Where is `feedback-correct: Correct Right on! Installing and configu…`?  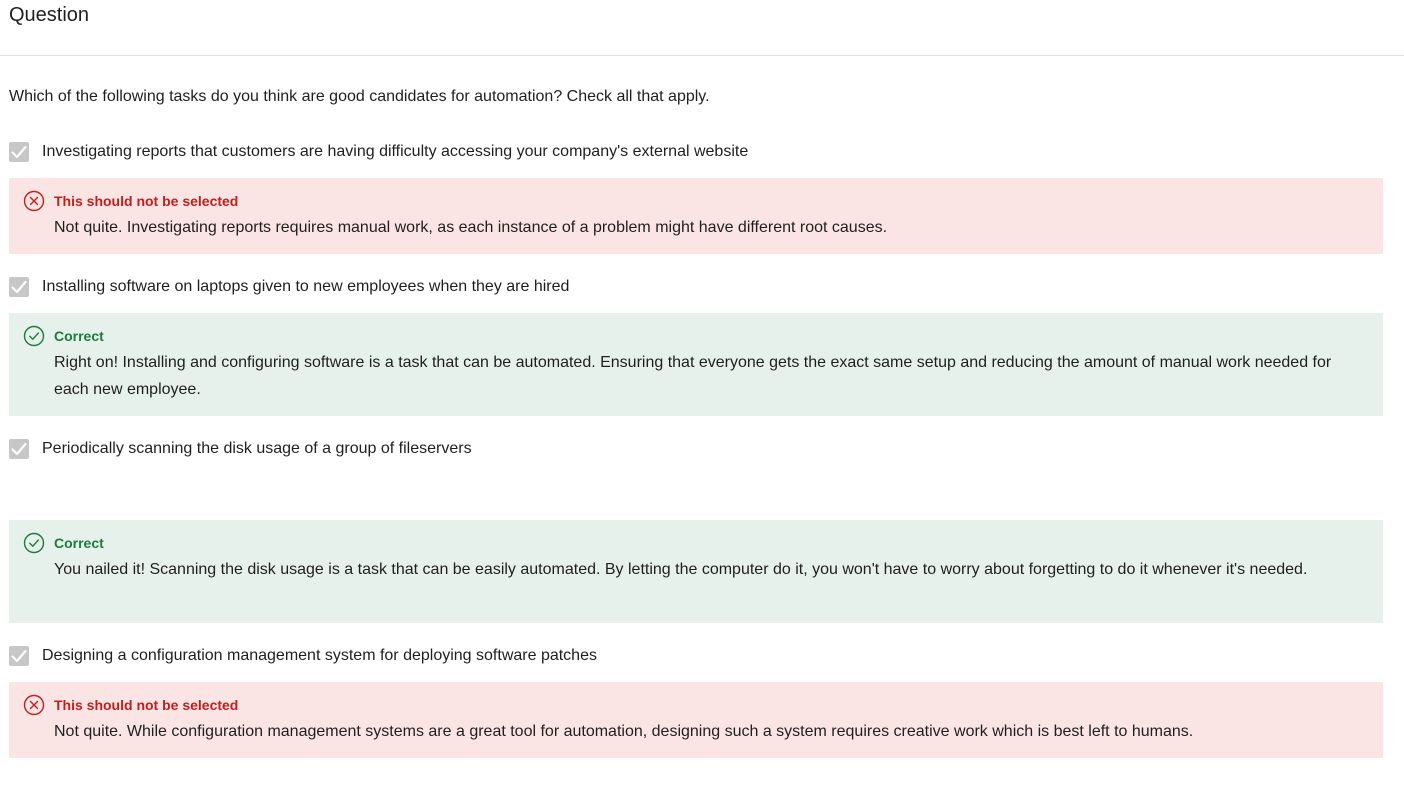 feedback-correct: Correct Right on! Installing and configu… is located at coordinates (696, 364).